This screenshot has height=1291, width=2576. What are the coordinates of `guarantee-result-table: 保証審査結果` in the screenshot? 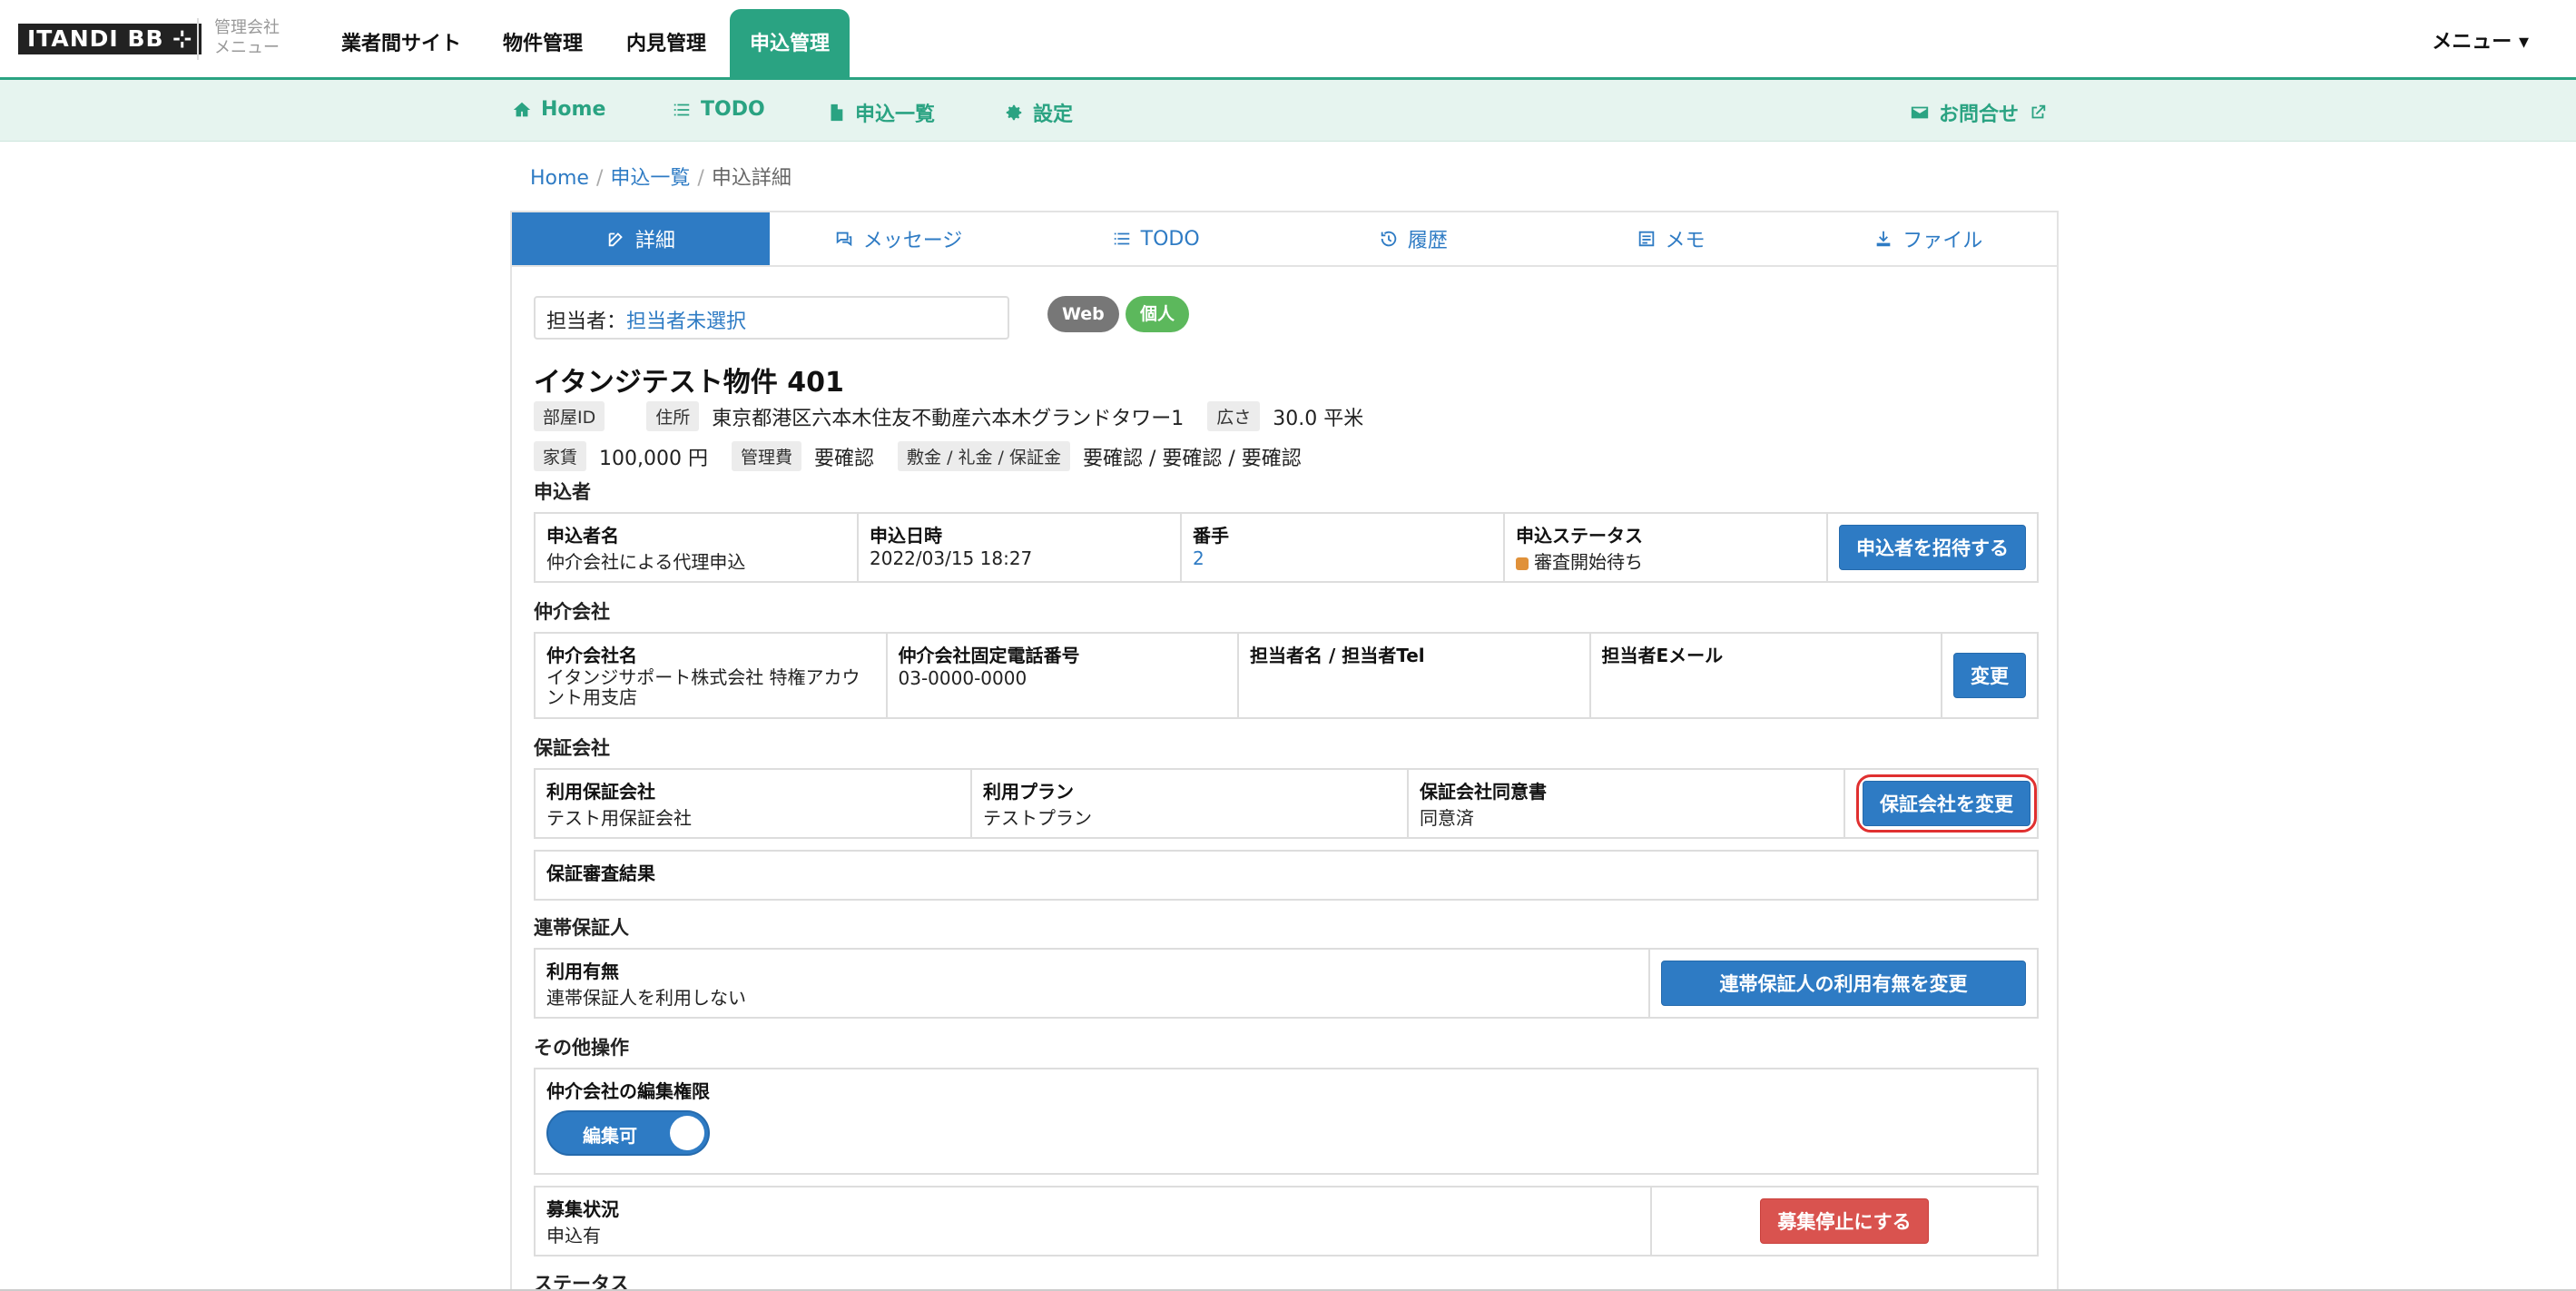 It's located at (1286, 876).